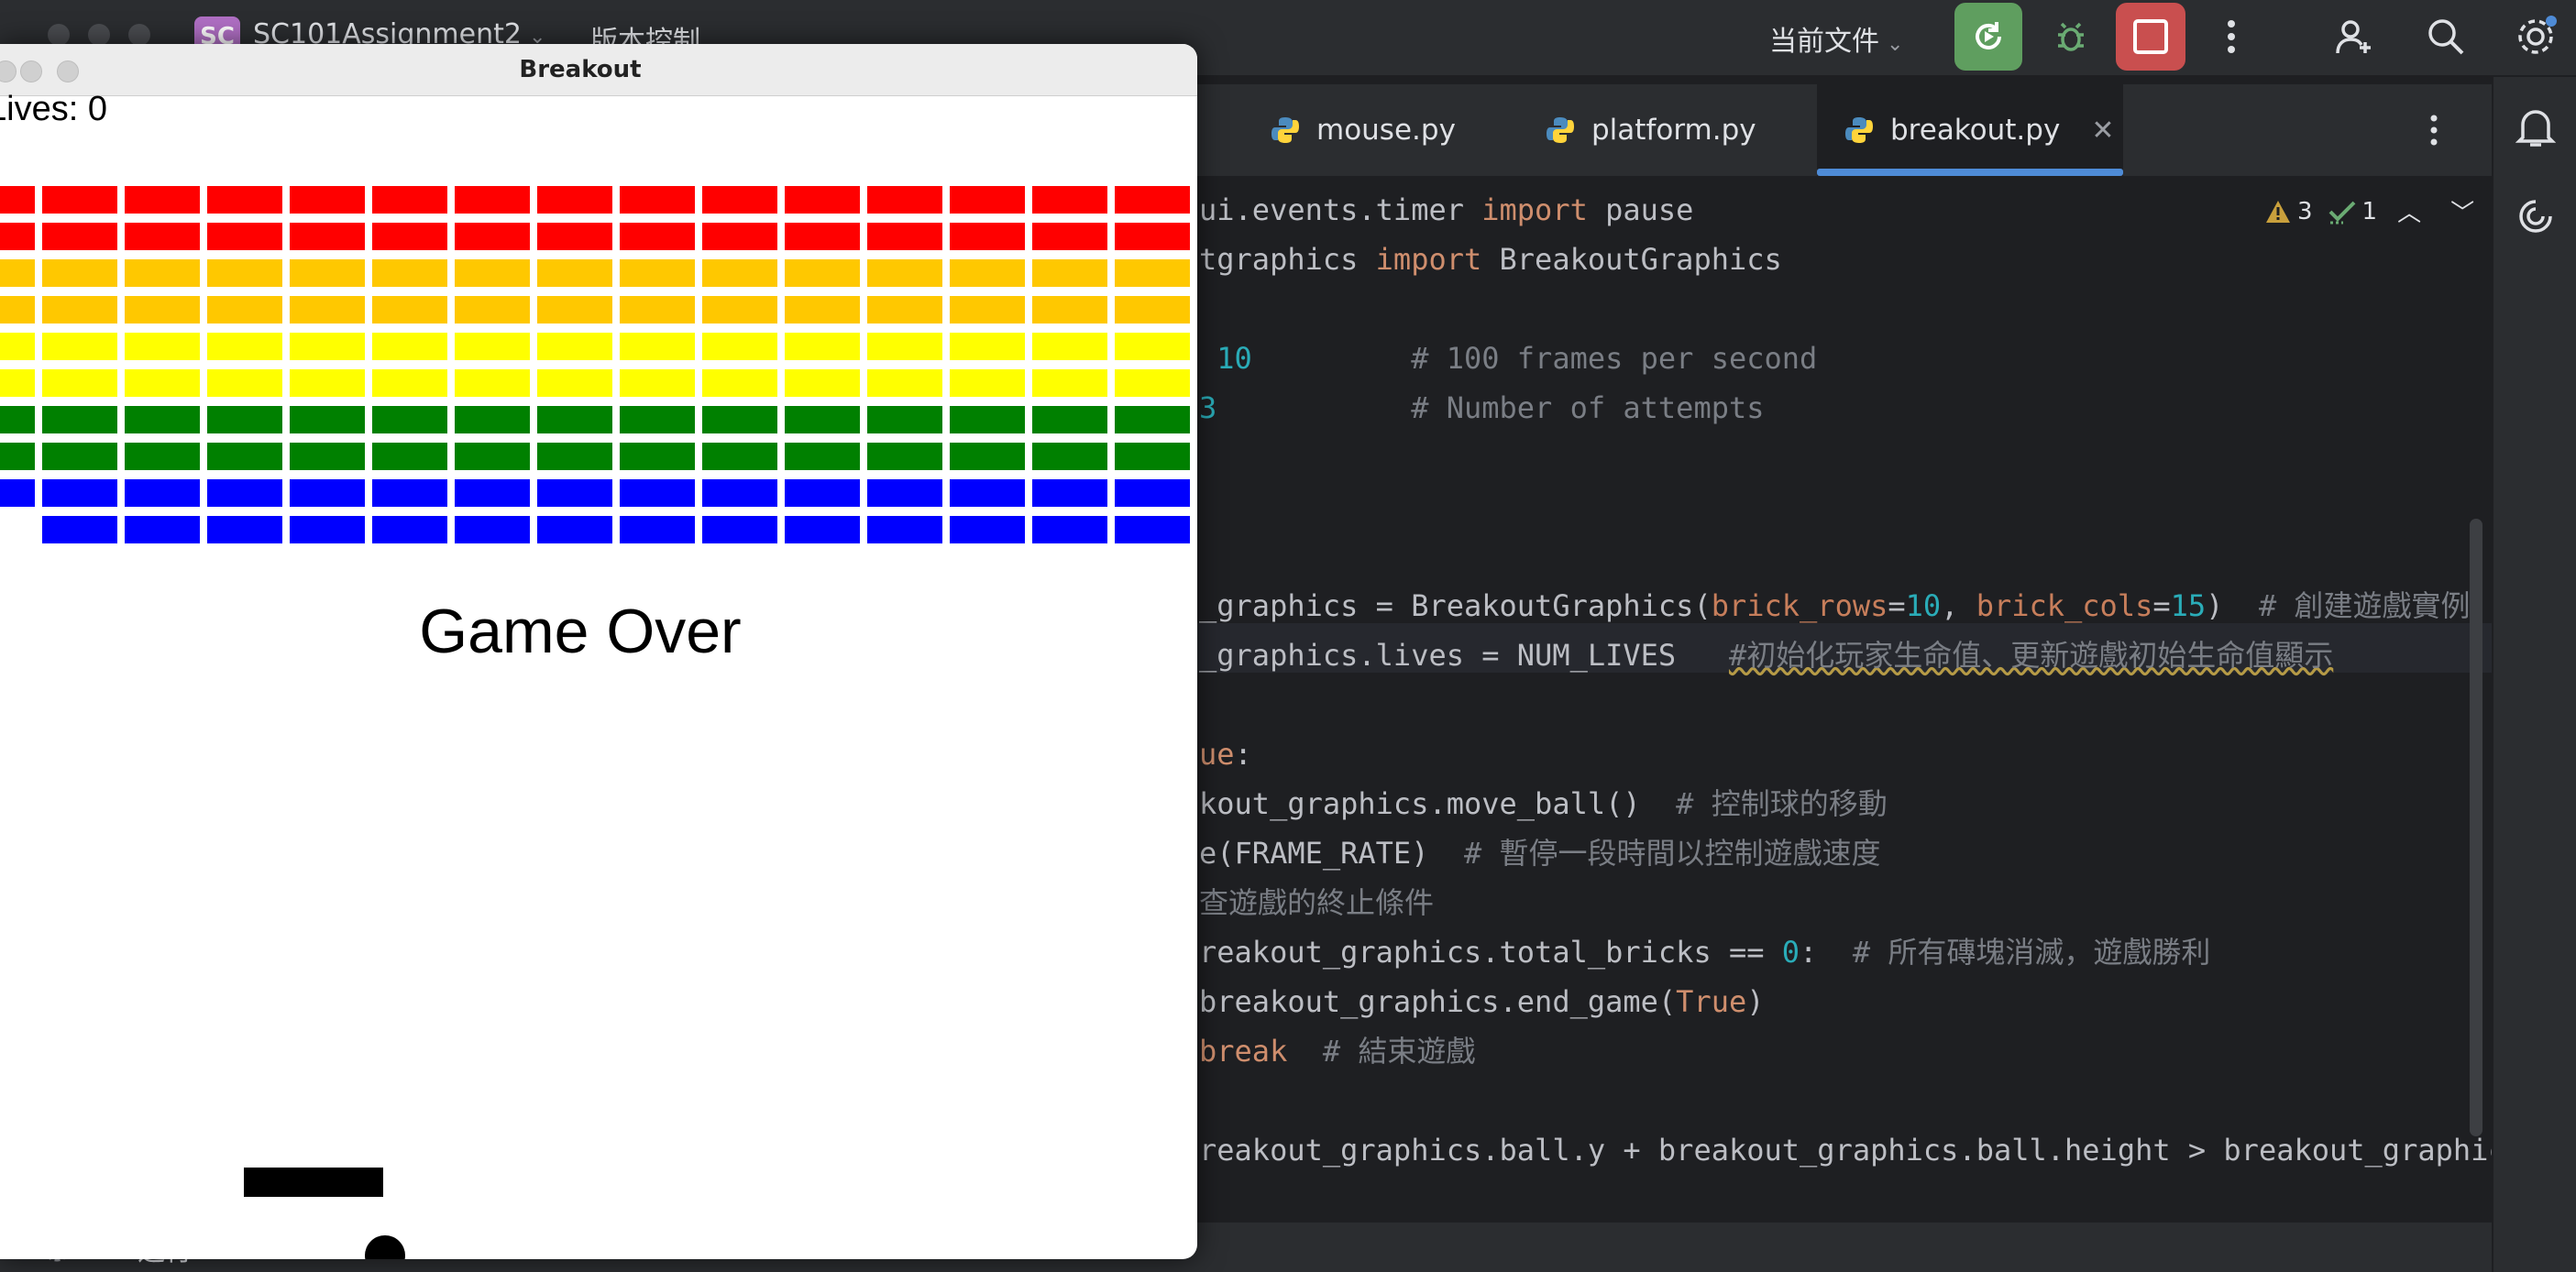 The width and height of the screenshot is (2576, 1272). What do you see at coordinates (2231, 36) in the screenshot?
I see `more-actions-button` at bounding box center [2231, 36].